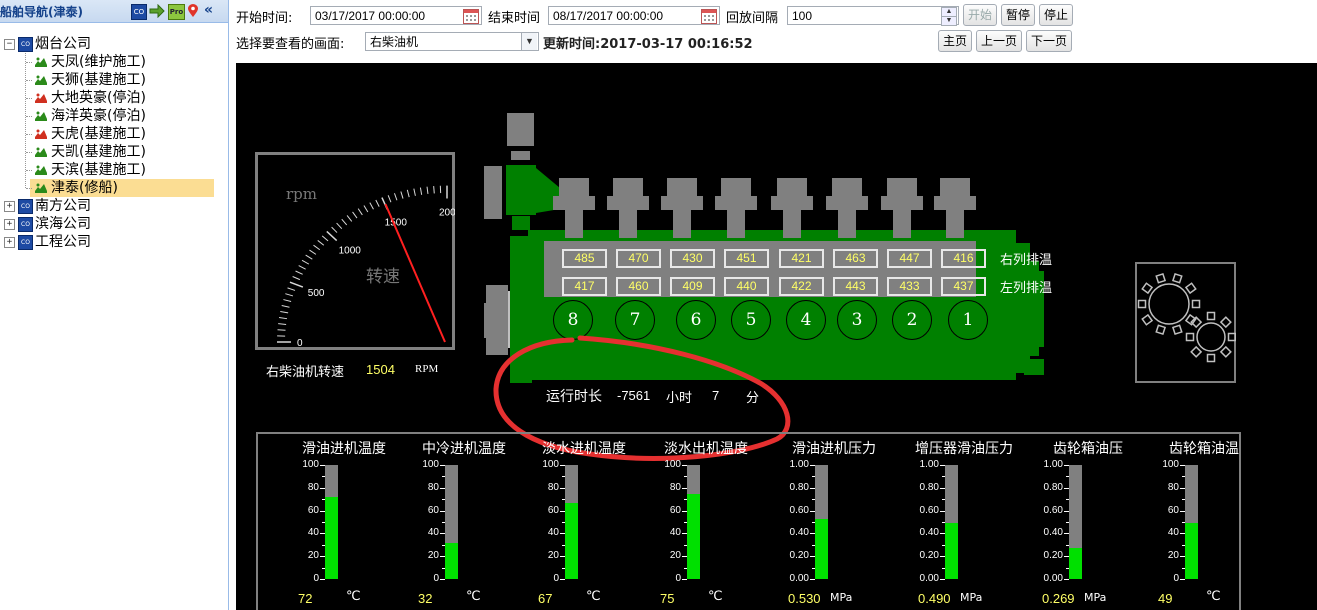 The width and height of the screenshot is (1317, 610). What do you see at coordinates (114, 224) in the screenshot?
I see `tree-company: + CO 滨海公司` at bounding box center [114, 224].